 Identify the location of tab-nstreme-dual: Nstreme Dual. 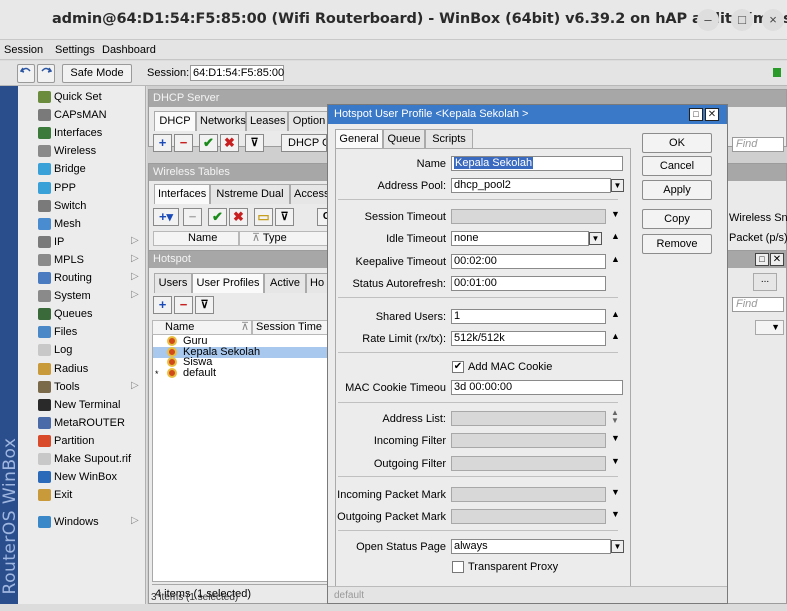
(250, 194).